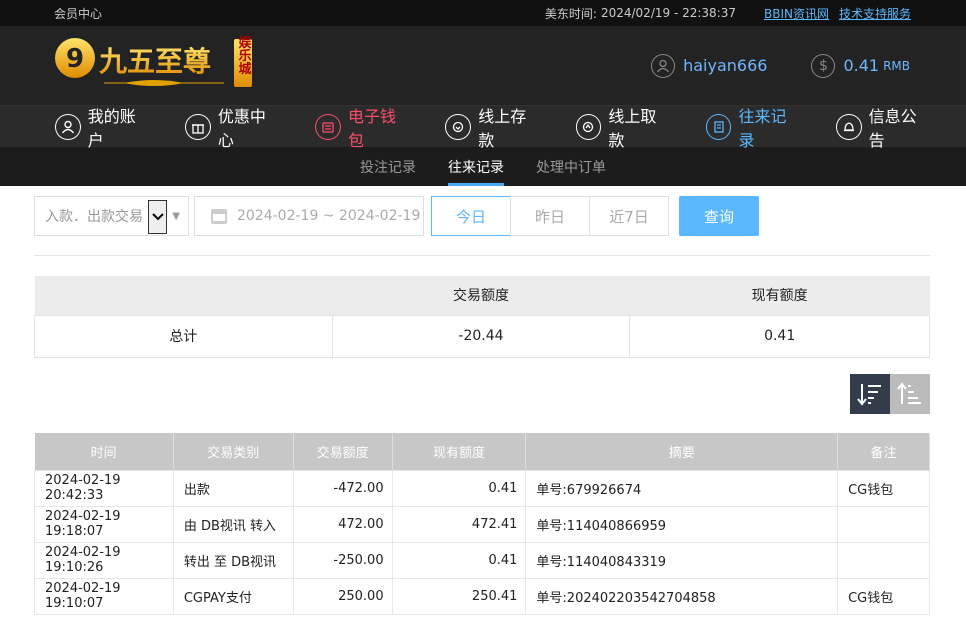 The height and width of the screenshot is (619, 966). What do you see at coordinates (372, 128) in the screenshot?
I see `nav-label: 电子钱包` at bounding box center [372, 128].